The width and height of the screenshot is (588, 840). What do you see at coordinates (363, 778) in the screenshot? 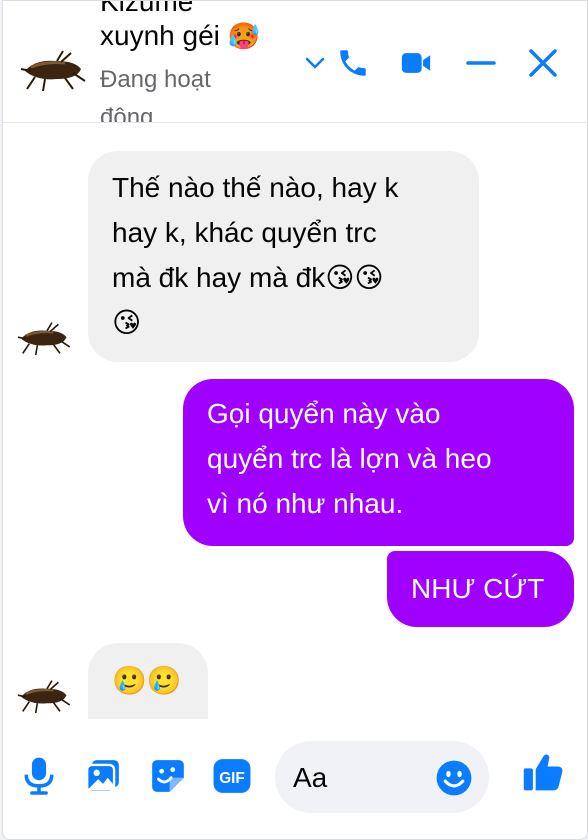
I see `message-input` at bounding box center [363, 778].